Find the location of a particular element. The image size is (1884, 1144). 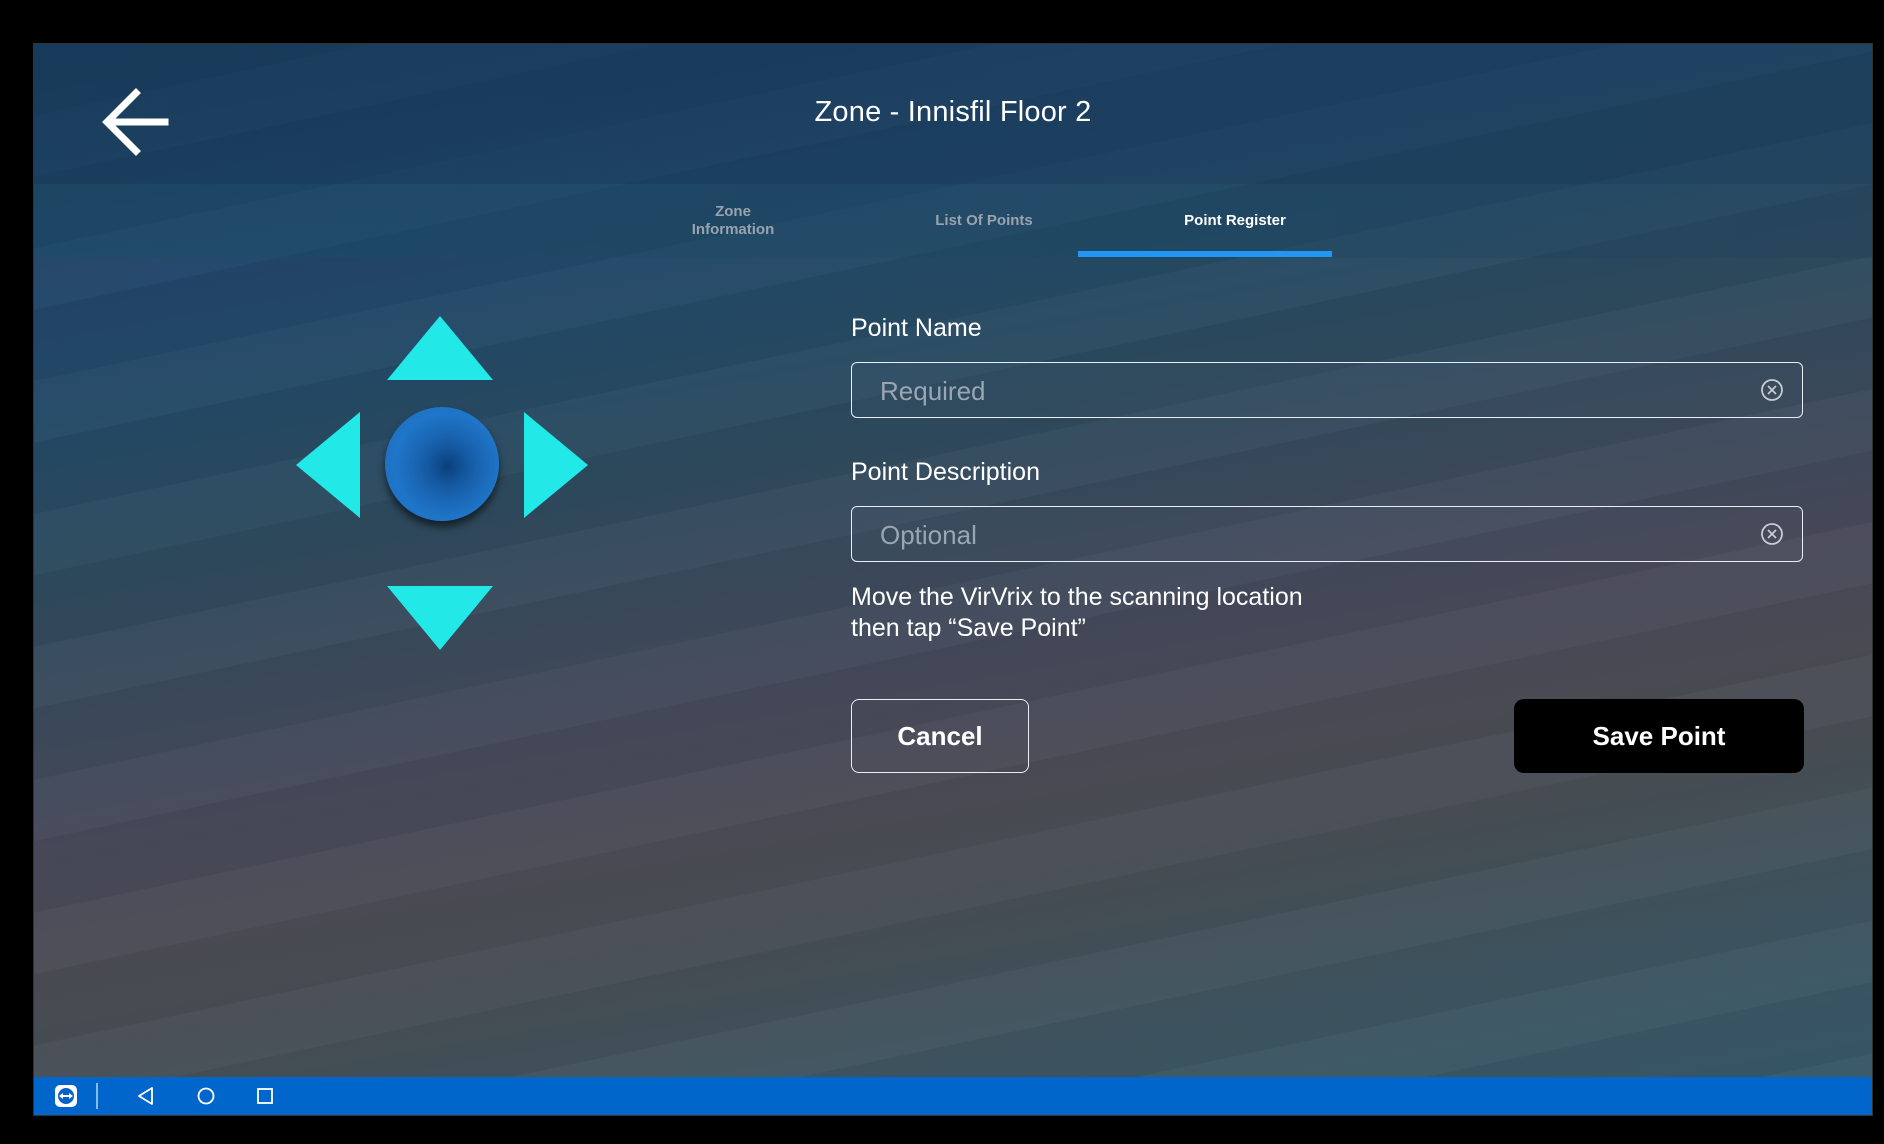

tab-list-of-points: List Of Points is located at coordinates (984, 221).